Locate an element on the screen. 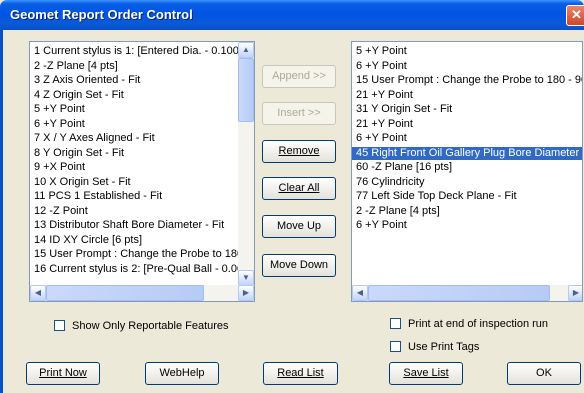  list-item: 60 -Z Plane [16 pts] is located at coordinates (467, 167).